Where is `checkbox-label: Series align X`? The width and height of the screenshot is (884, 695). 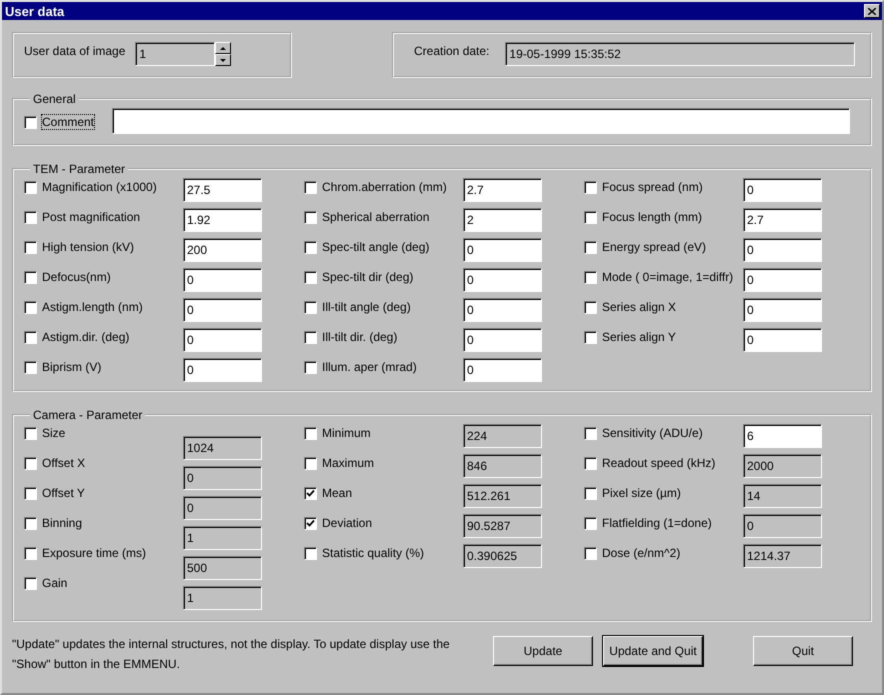
checkbox-label: Series align X is located at coordinates (639, 307).